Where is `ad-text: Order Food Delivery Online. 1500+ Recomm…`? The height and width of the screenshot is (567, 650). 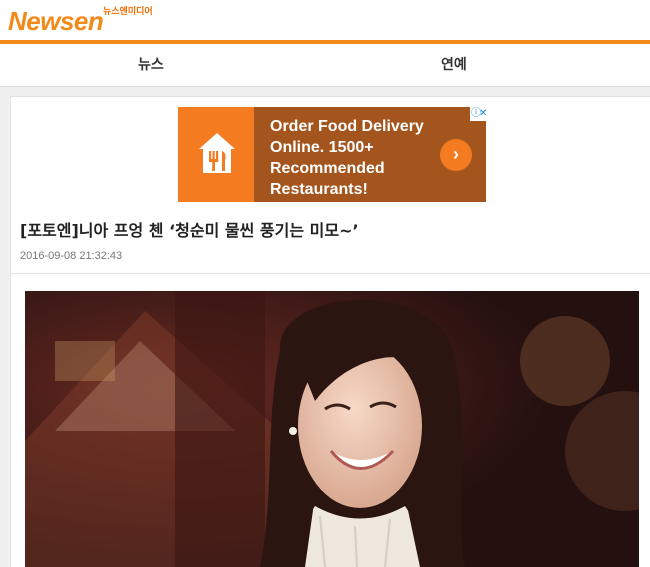
ad-text: Order Food Delivery Online. 1500+ Recomm… is located at coordinates (360, 158).